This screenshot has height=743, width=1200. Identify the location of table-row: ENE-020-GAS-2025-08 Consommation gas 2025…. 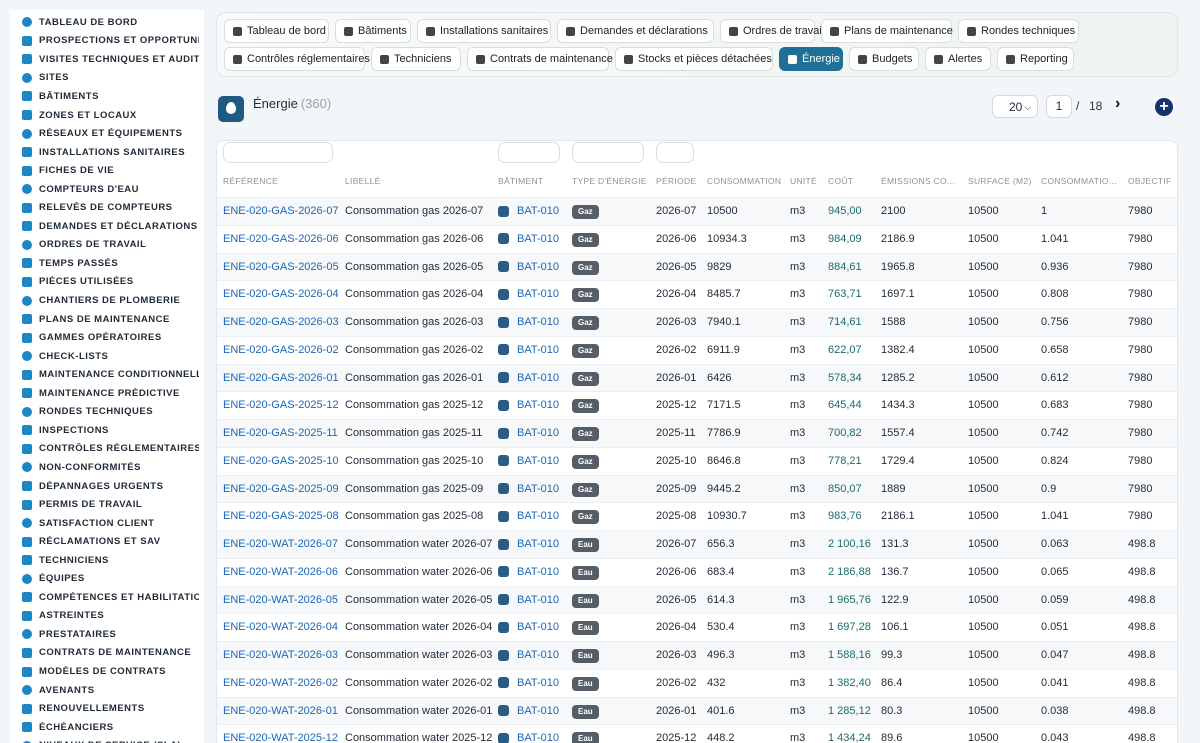
(697, 516).